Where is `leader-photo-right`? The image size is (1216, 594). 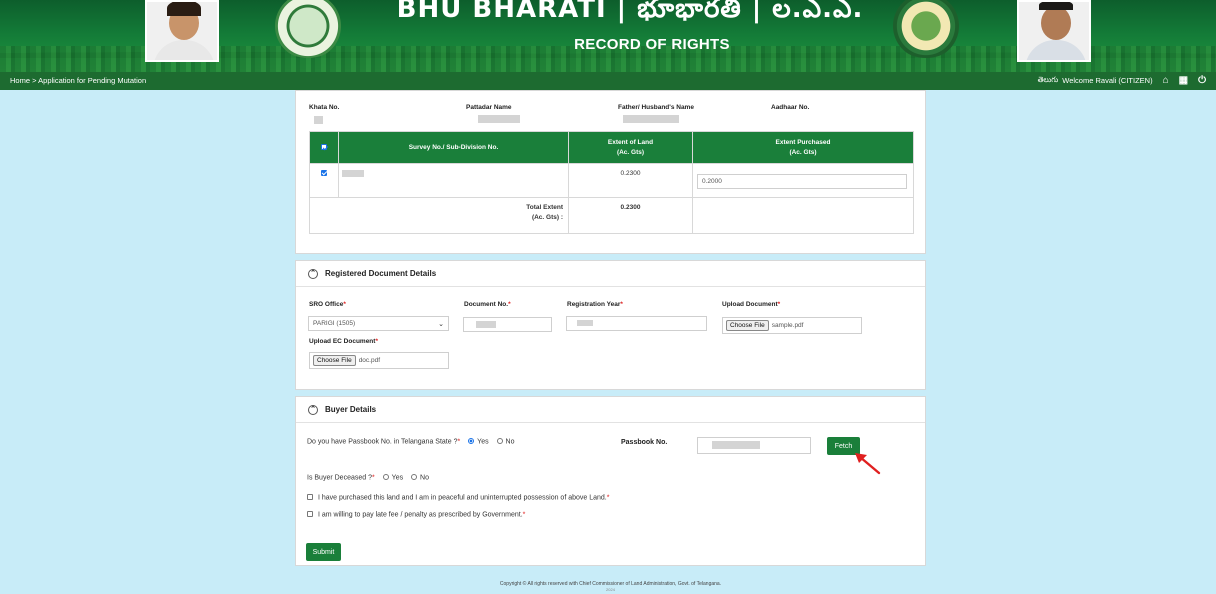 leader-photo-right is located at coordinates (1054, 31).